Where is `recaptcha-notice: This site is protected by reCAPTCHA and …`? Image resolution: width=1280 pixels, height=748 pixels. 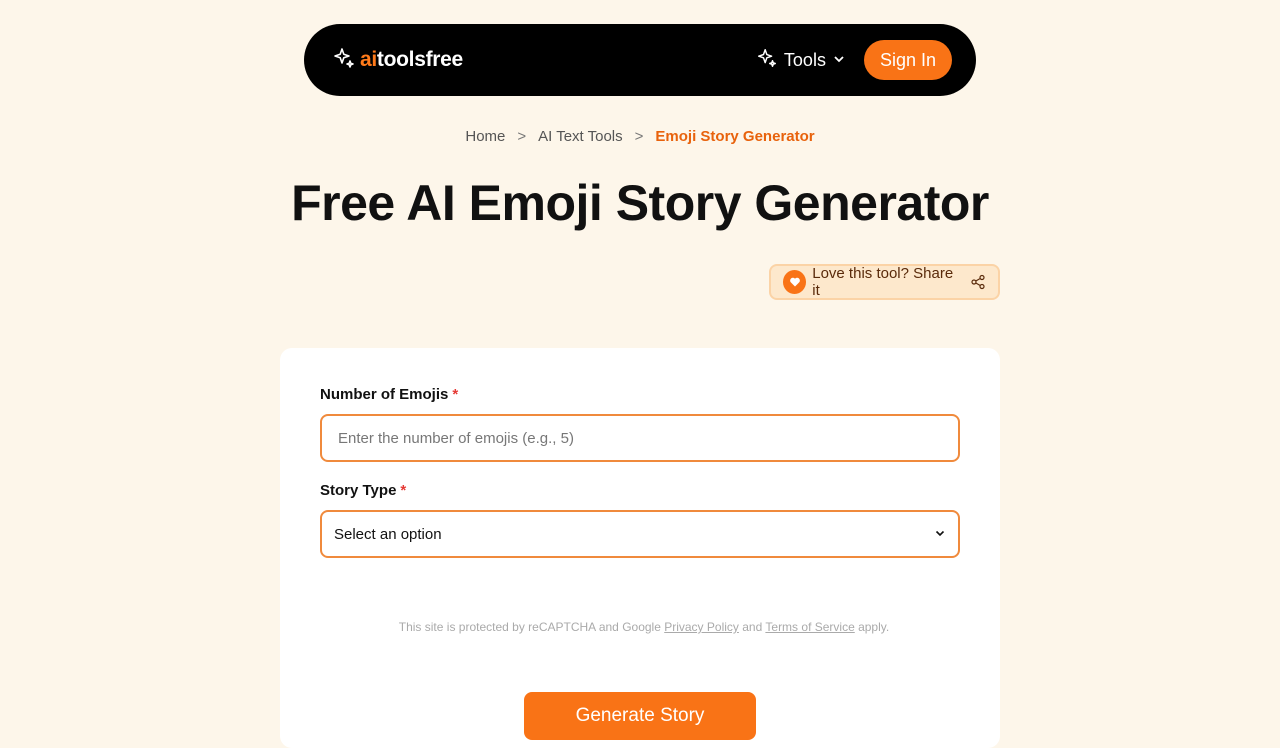
recaptcha-notice: This site is protected by reCAPTCHA and … is located at coordinates (644, 627).